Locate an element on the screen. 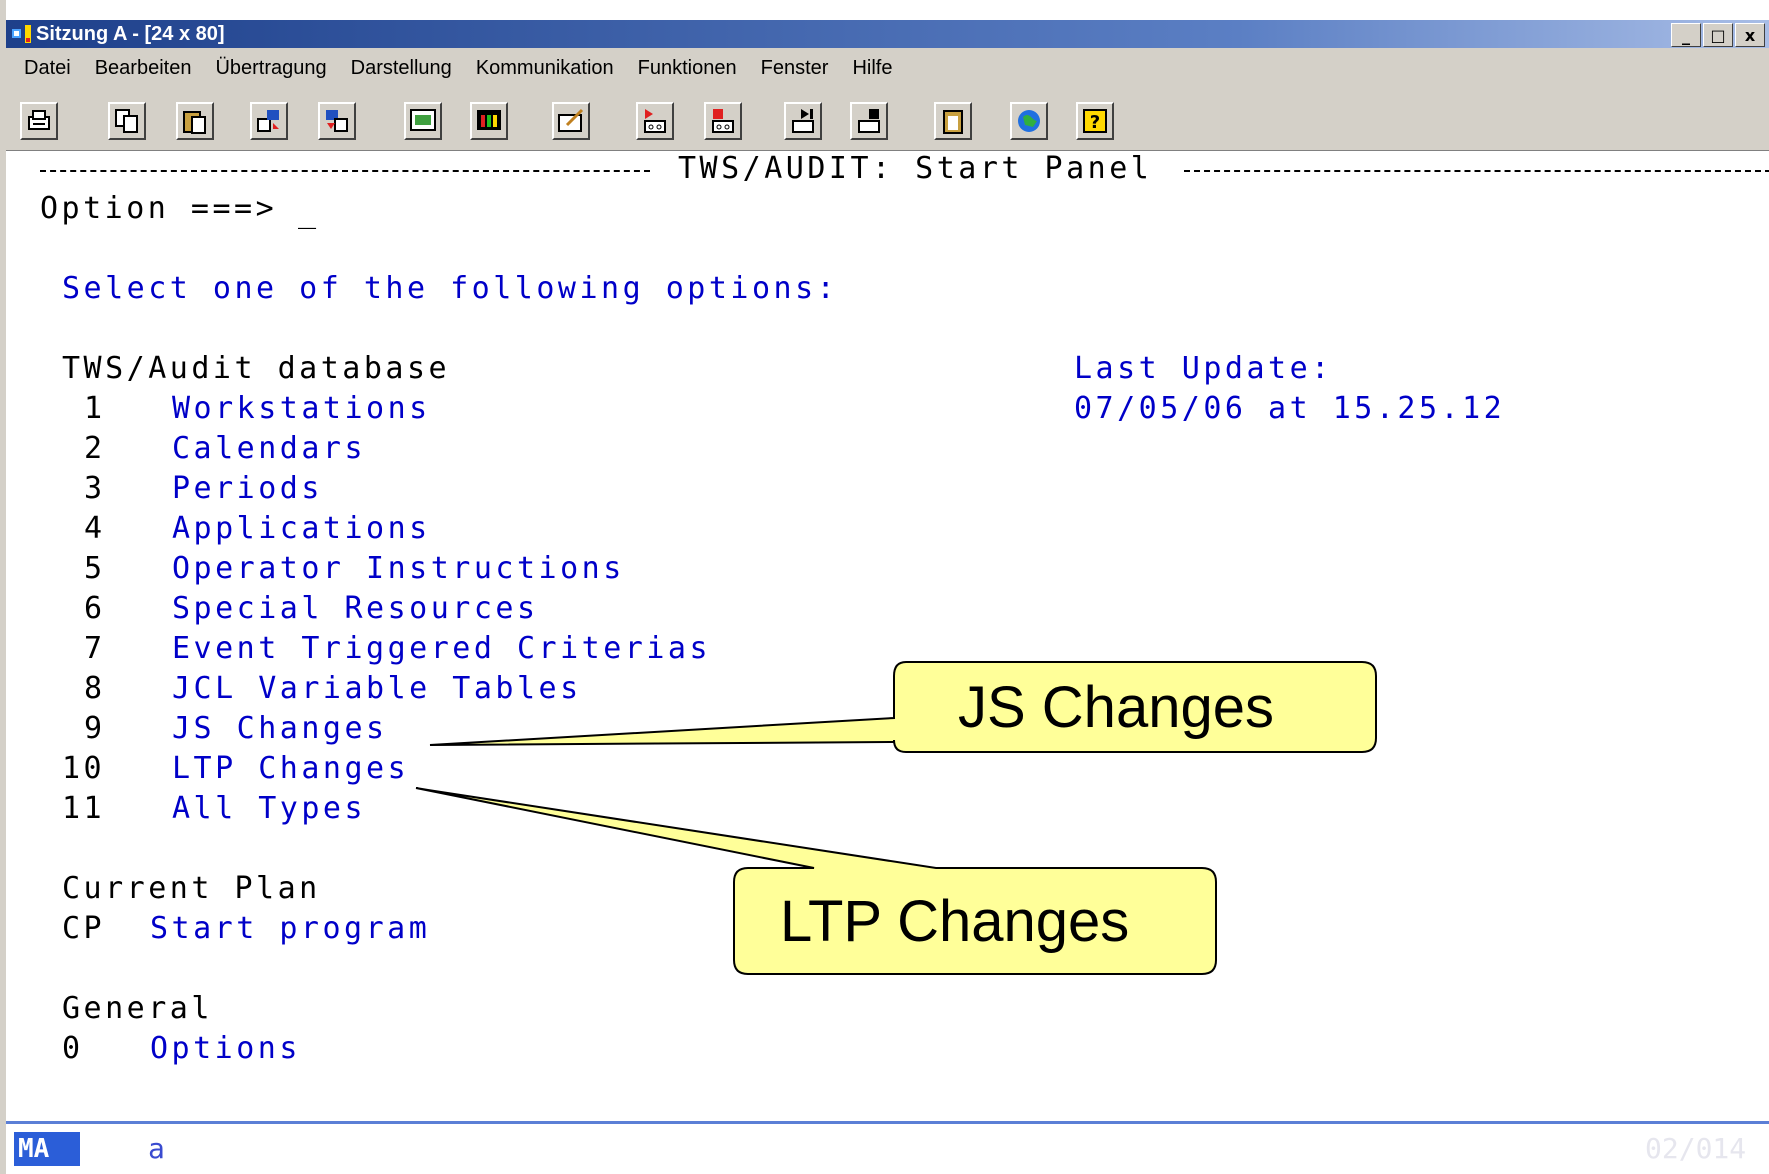 The height and width of the screenshot is (1174, 1769). ltp-callout-label: LTP Changes is located at coordinates (955, 921).